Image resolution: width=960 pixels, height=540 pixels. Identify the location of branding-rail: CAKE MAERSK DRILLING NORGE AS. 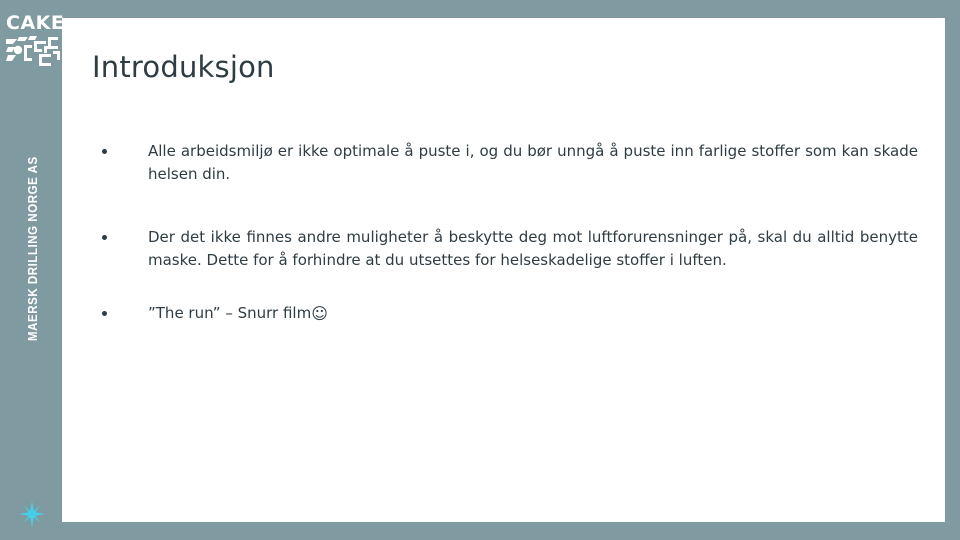
(32, 270).